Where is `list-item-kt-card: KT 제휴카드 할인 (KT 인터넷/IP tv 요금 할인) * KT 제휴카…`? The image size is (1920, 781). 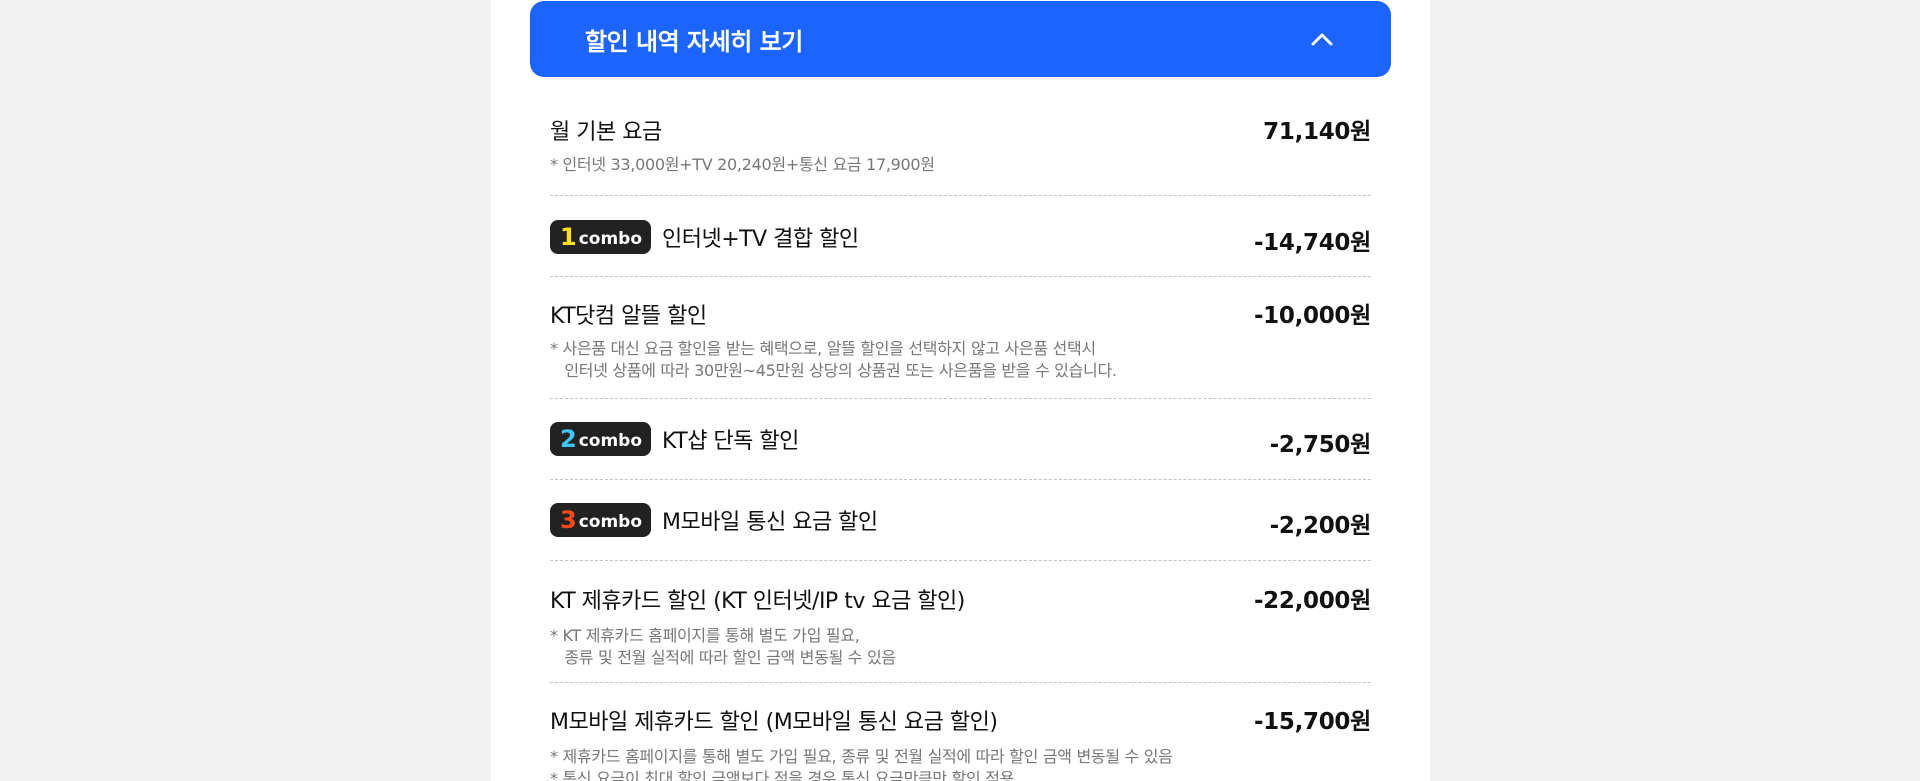 list-item-kt-card: KT 제휴카드 할인 (KT 인터넷/IP tv 요금 할인) * KT 제휴카… is located at coordinates (960, 622).